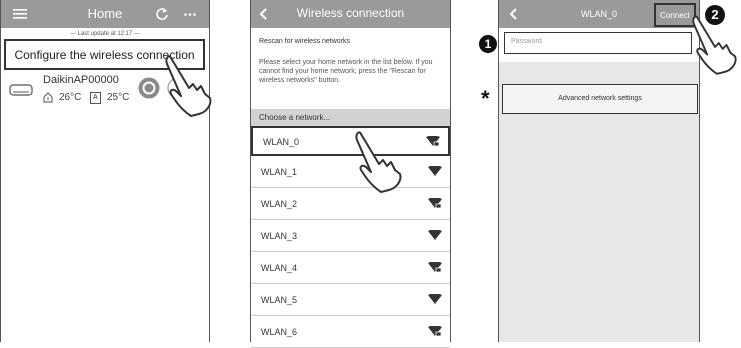 The height and width of the screenshot is (348, 741). Describe the element at coordinates (279, 172) in the screenshot. I see `network-name: WLAN_1` at that location.